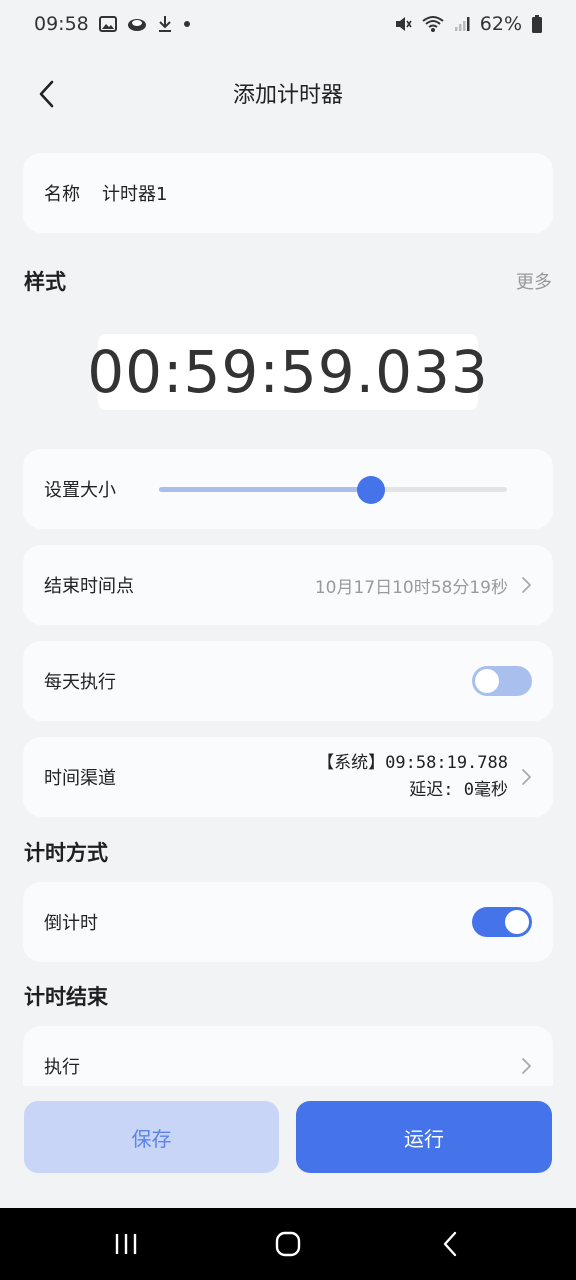 The image size is (576, 1280). Describe the element at coordinates (80, 490) in the screenshot. I see `size-label: 设置大小` at that location.